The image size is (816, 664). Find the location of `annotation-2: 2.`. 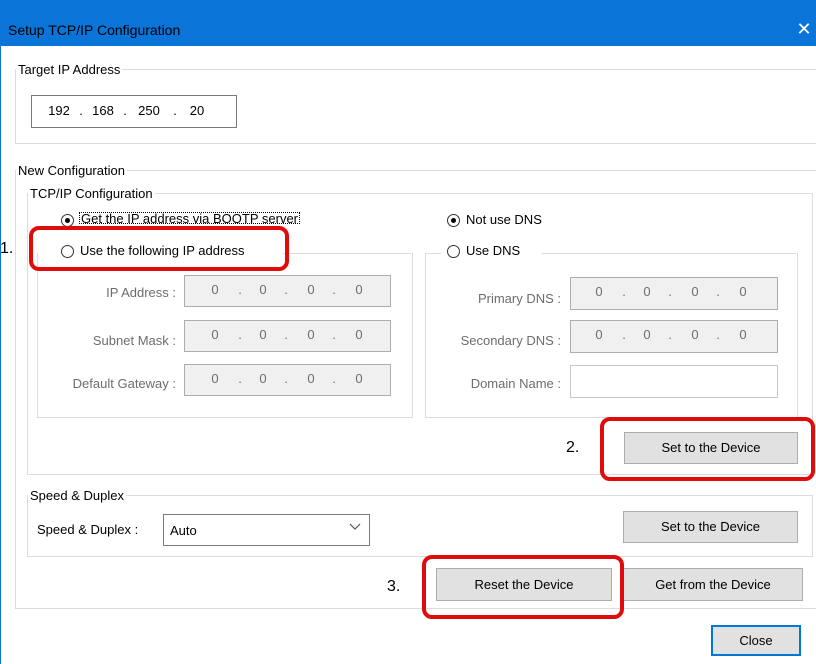

annotation-2: 2. is located at coordinates (573, 447).